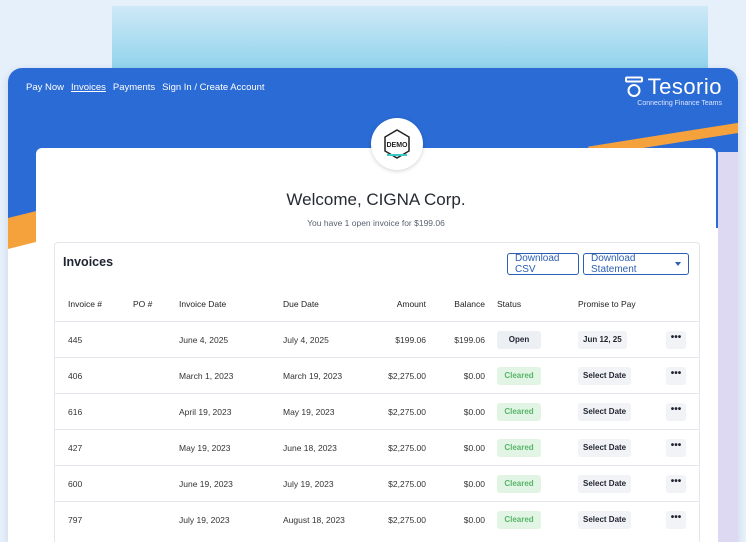 The height and width of the screenshot is (542, 746). I want to click on page-title: Welcome, CIGNA Corp., so click(376, 199).